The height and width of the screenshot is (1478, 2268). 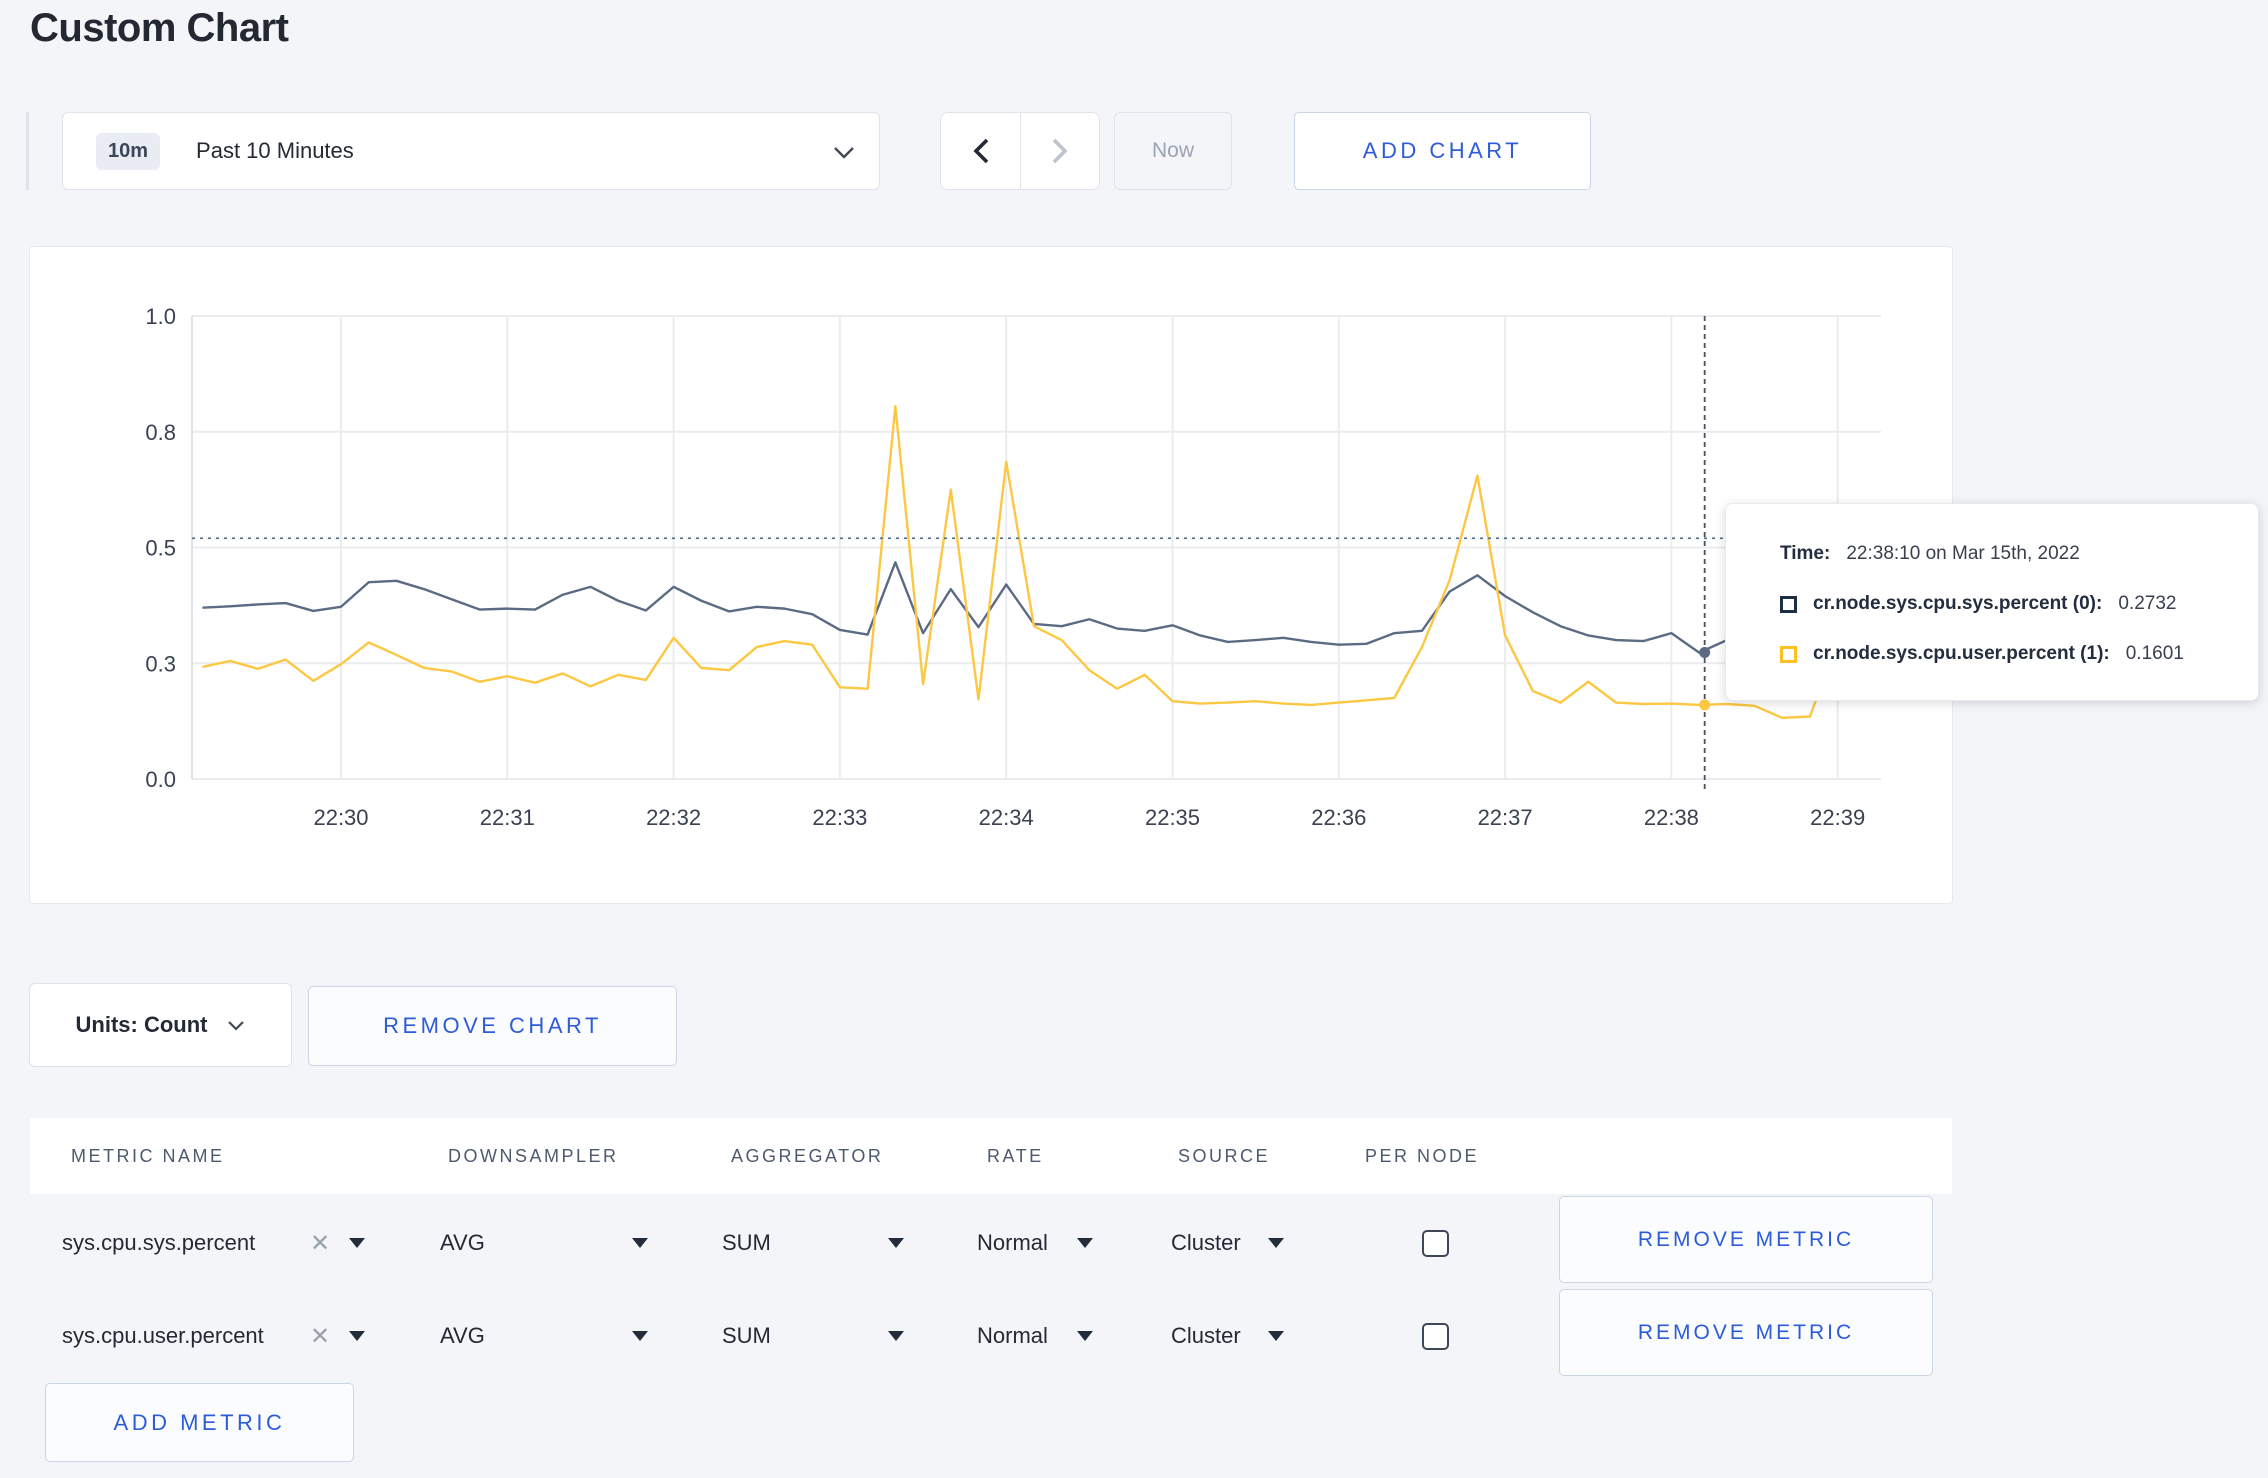 I want to click on time-range-dropdown: 10m Past 10 Minutes, so click(x=471, y=151).